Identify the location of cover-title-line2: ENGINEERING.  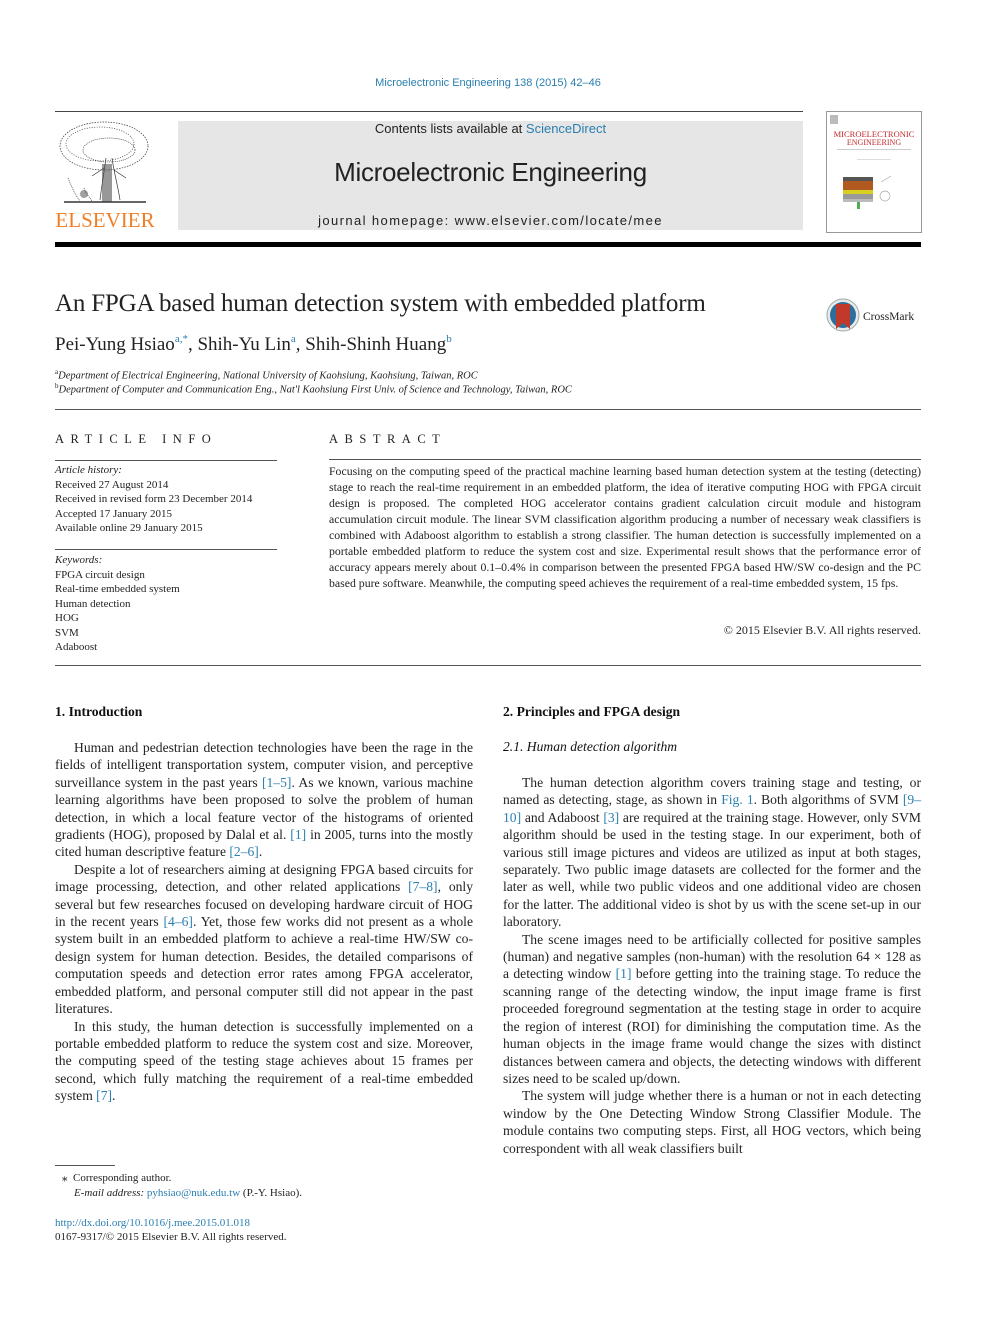
(874, 142).